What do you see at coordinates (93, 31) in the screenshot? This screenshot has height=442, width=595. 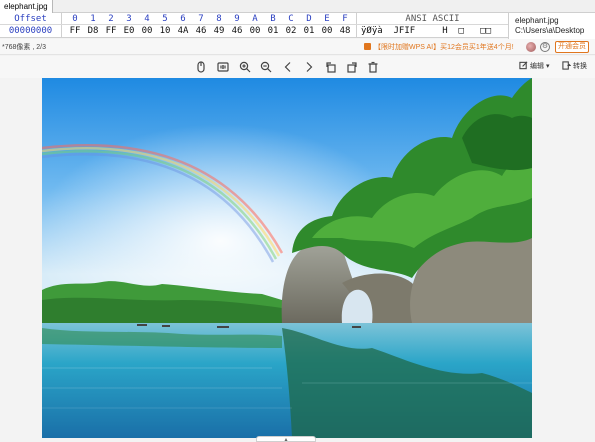 I see `hex-byte: D8` at bounding box center [93, 31].